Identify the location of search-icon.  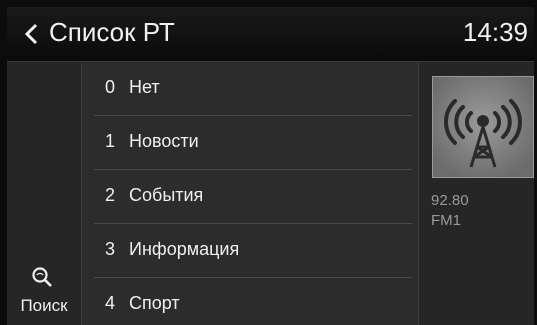
(42, 277).